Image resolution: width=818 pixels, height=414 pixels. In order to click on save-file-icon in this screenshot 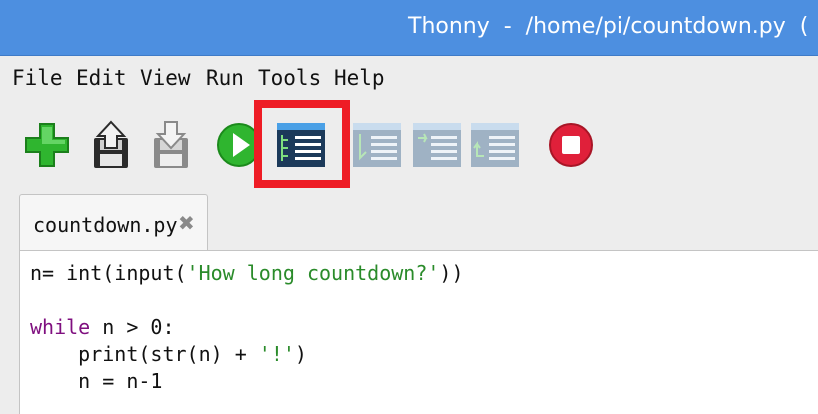, I will do `click(171, 144)`.